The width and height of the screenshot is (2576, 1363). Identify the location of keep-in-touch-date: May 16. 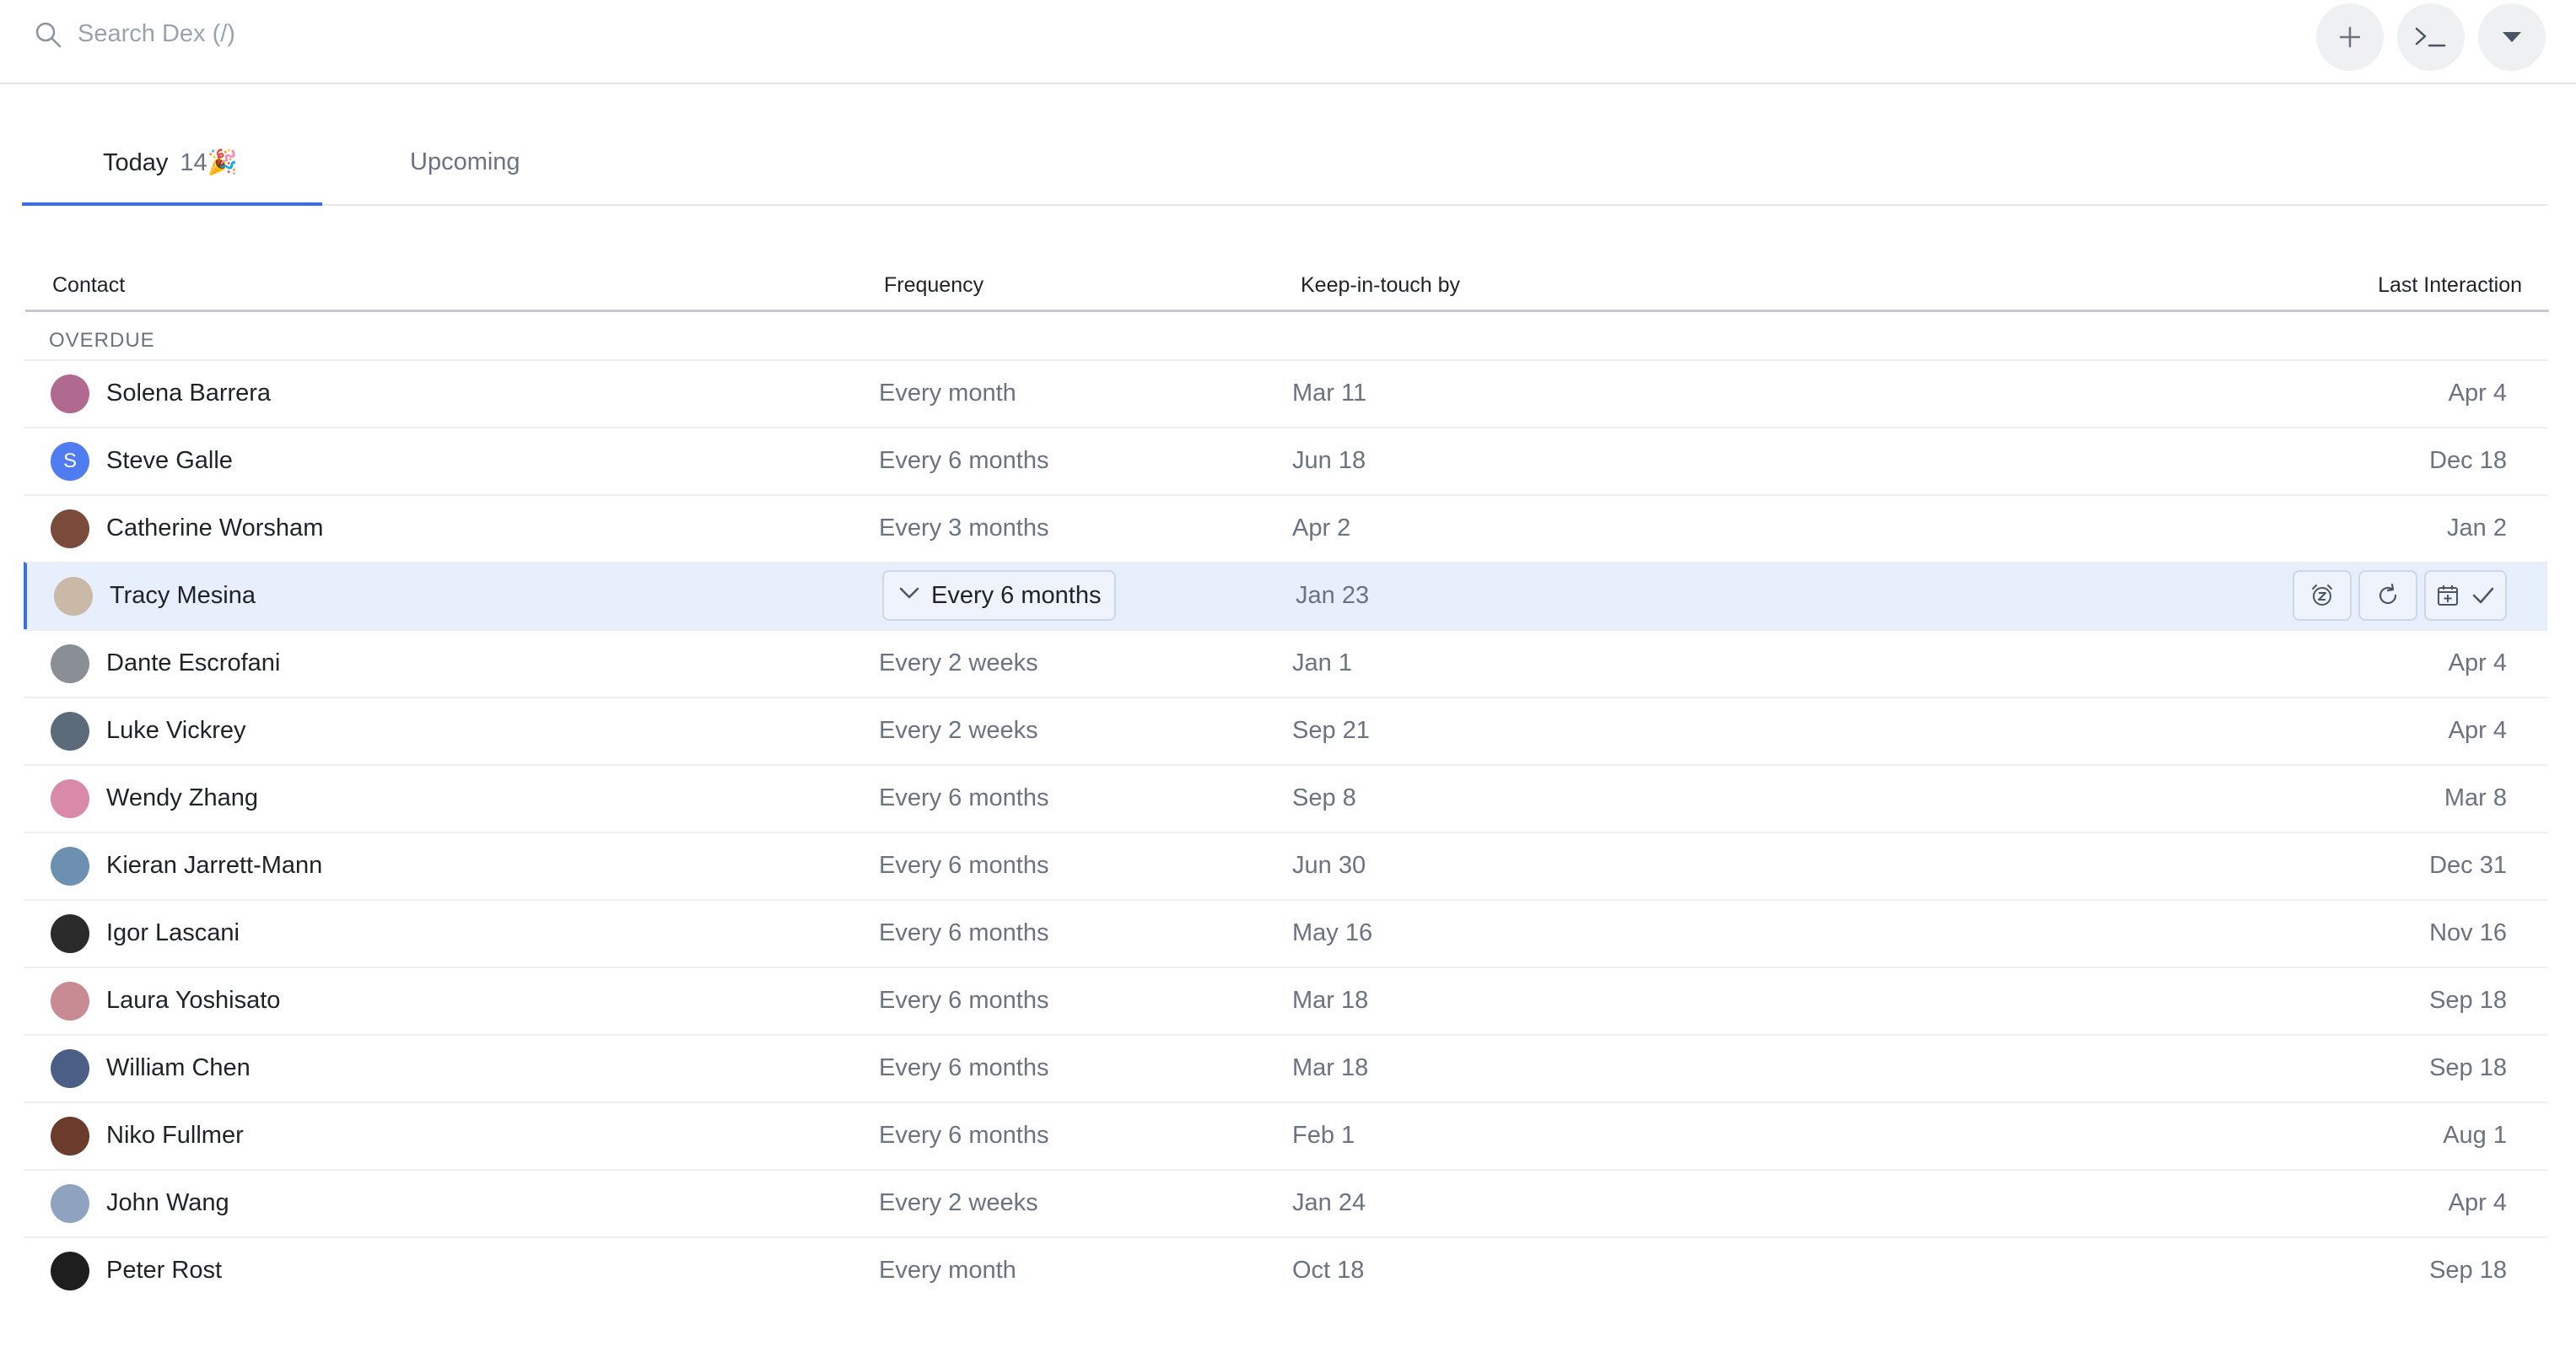
(1332, 932).